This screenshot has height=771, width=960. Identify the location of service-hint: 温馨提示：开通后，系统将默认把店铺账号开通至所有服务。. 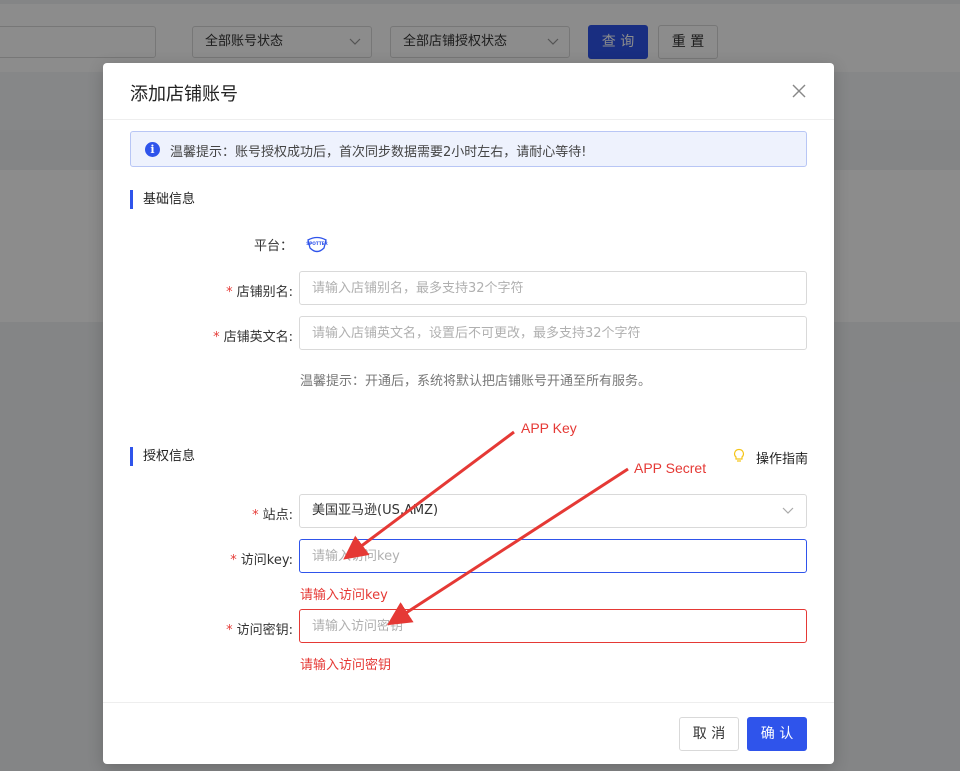
(476, 381).